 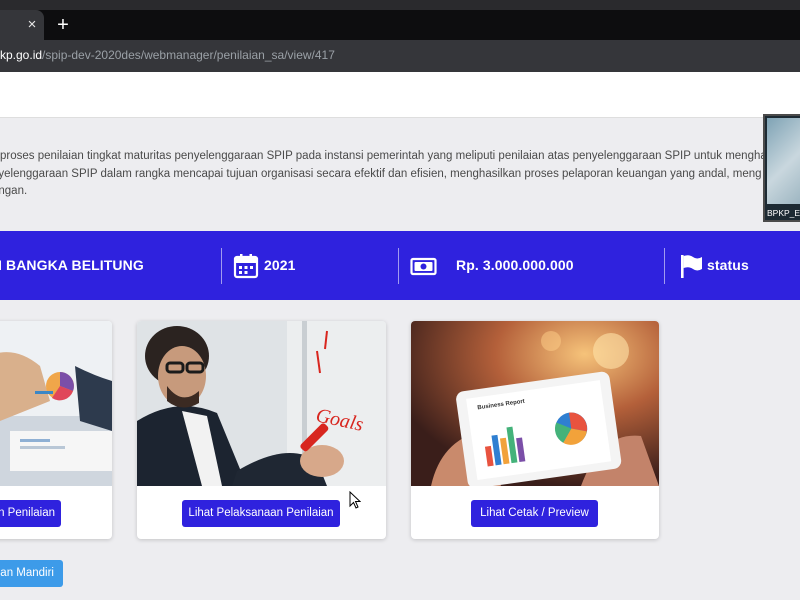 What do you see at coordinates (72, 265) in the screenshot?
I see `region-name: I BANGKA BELITUNG` at bounding box center [72, 265].